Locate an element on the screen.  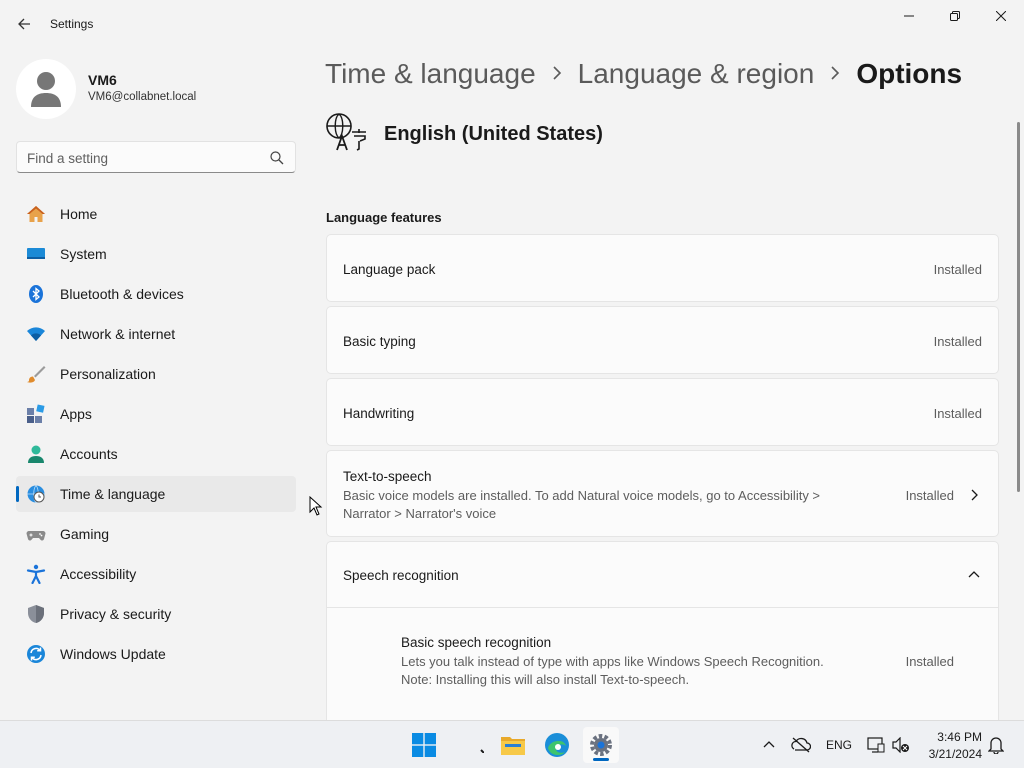
chevron-right-icon is located at coordinates (974, 495).